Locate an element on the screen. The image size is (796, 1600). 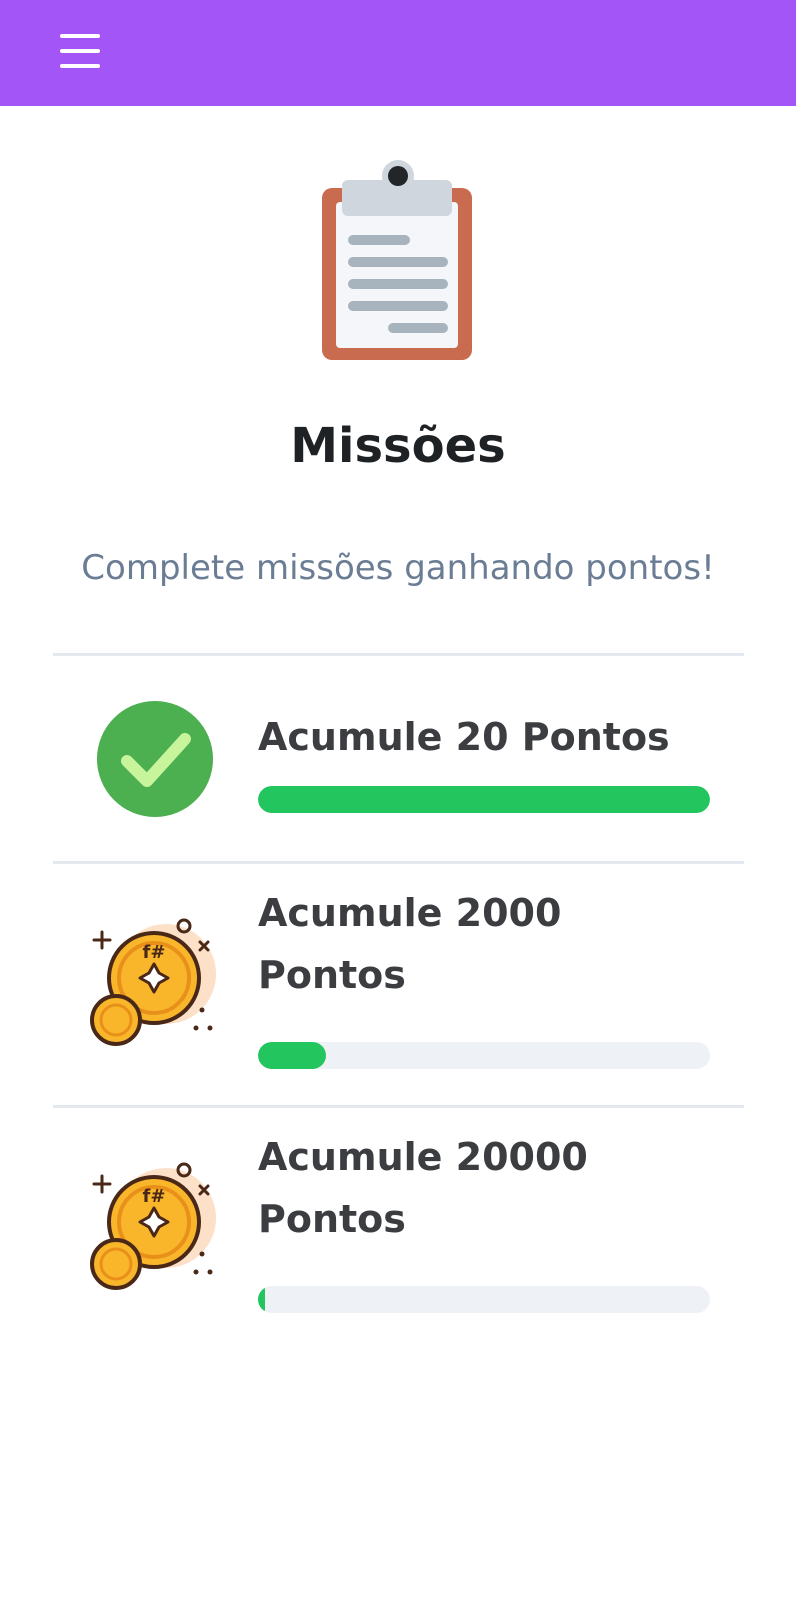
mission-title: Acumule 20000 Pontos is located at coordinates (423, 1188).